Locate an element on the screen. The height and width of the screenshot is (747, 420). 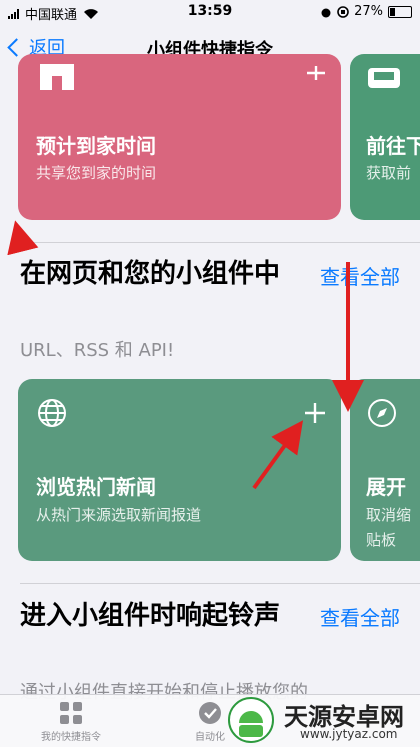
card-title: 展开 is located at coordinates (386, 487).